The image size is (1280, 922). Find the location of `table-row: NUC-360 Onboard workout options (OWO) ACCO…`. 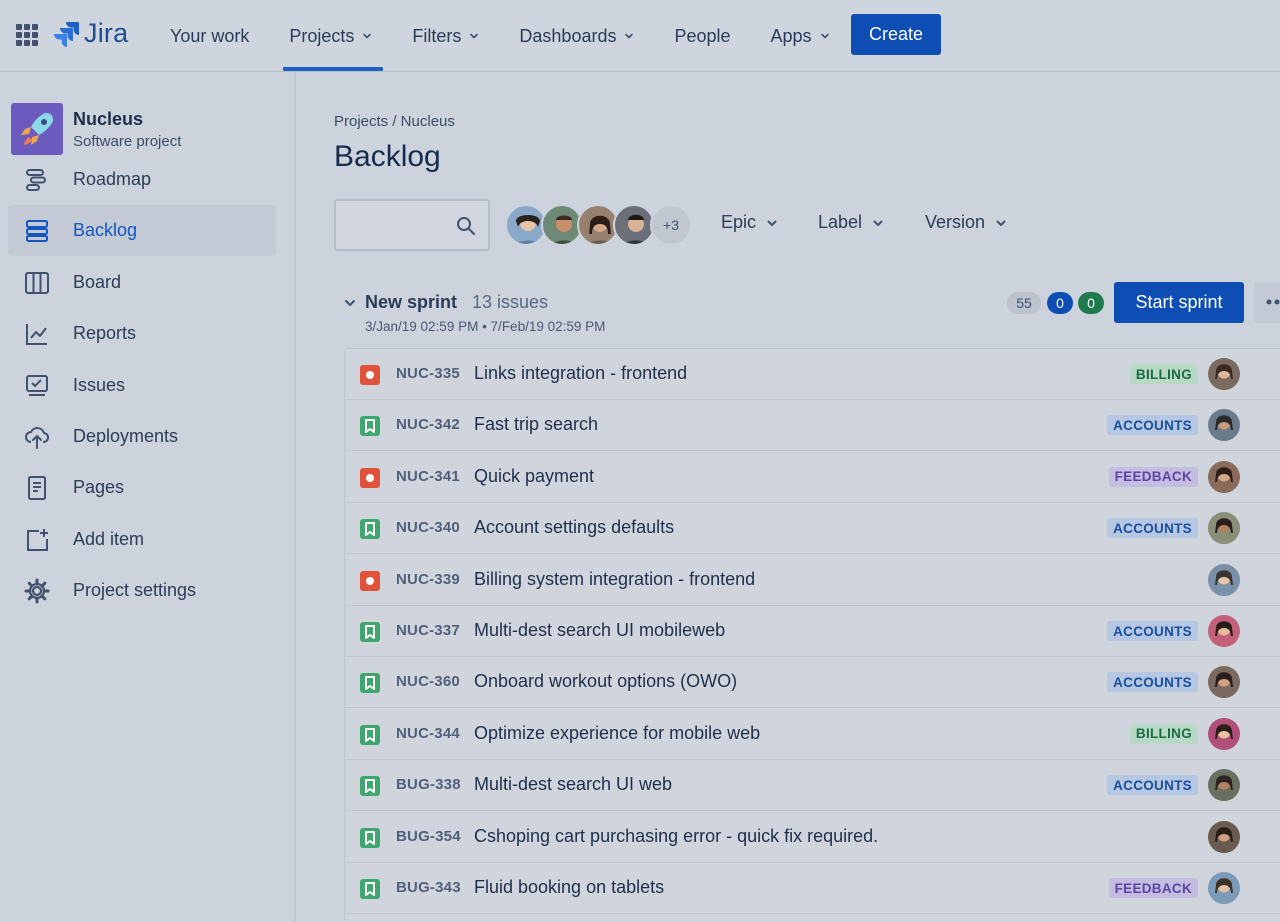

table-row: NUC-360 Onboard workout options (OWO) ACCO… is located at coordinates (812, 683).